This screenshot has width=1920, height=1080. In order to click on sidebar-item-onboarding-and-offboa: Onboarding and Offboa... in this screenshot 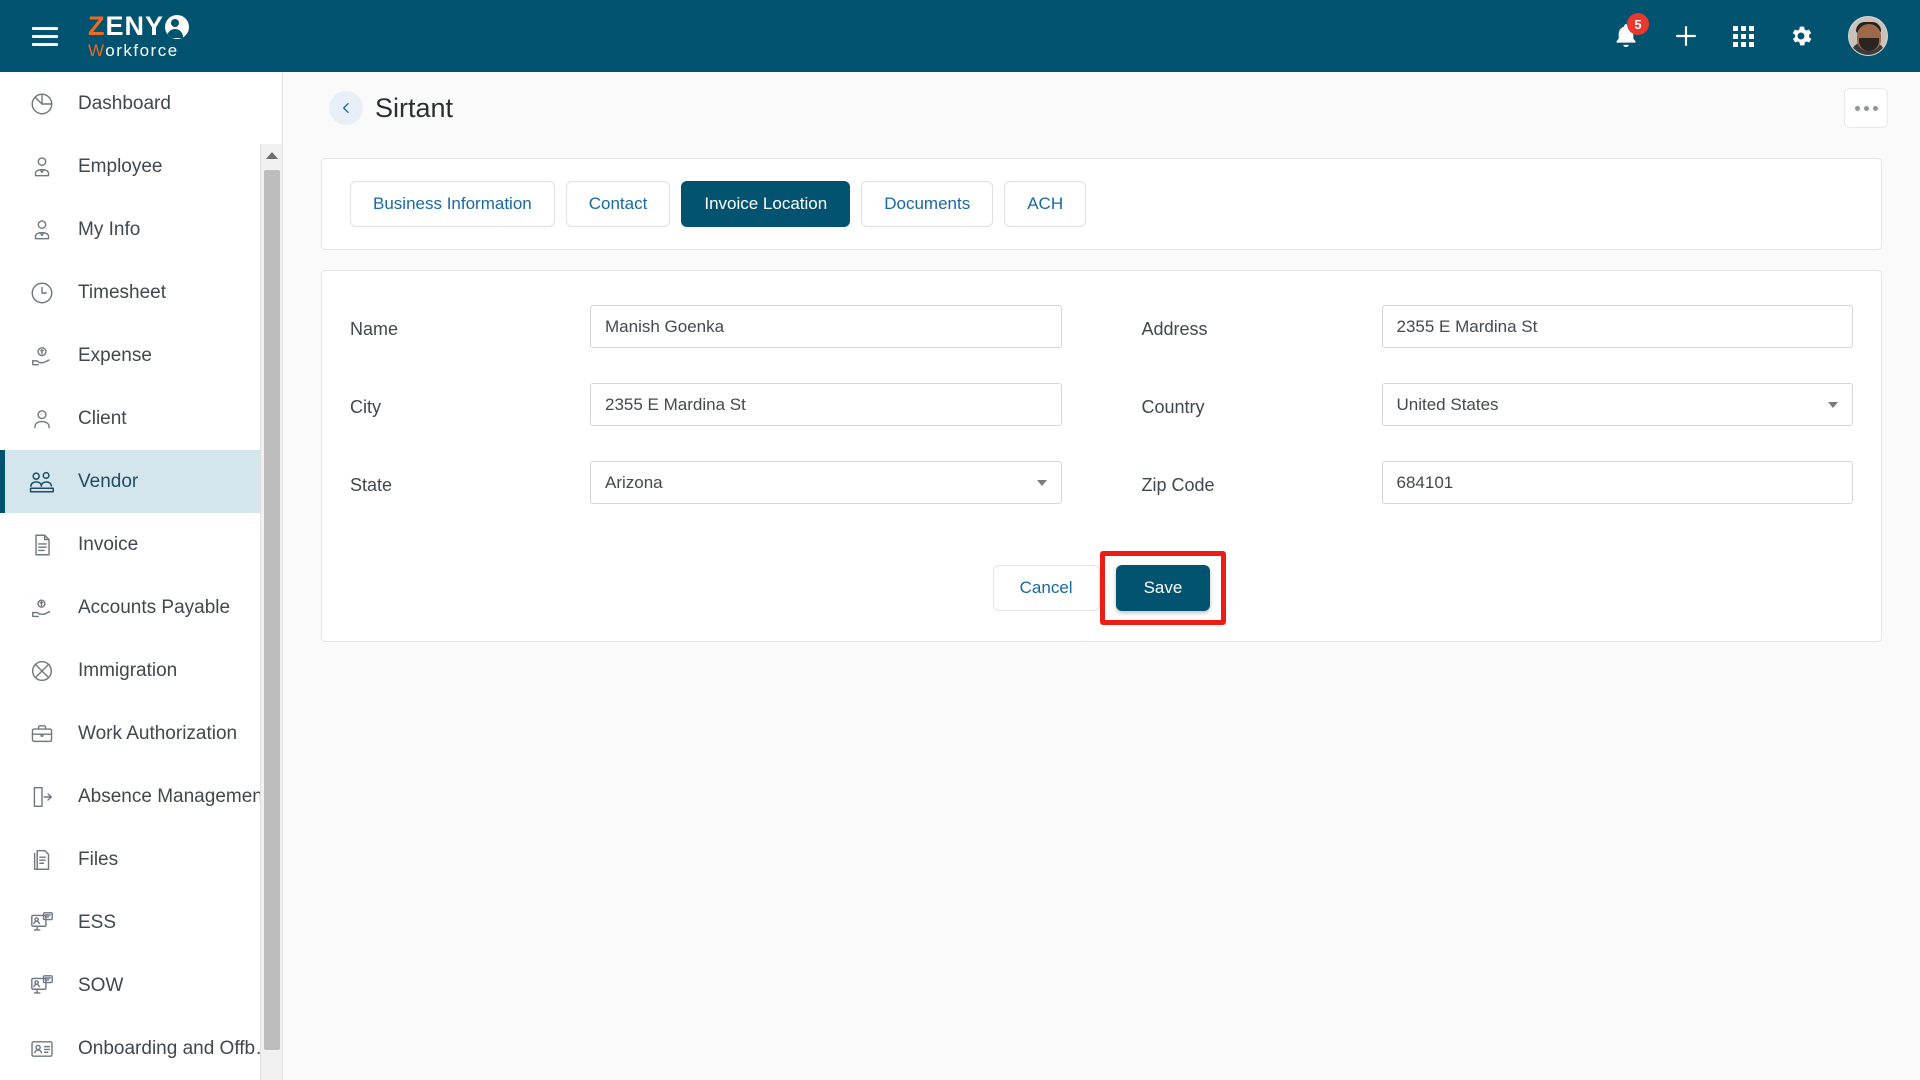, I will do `click(141, 1048)`.